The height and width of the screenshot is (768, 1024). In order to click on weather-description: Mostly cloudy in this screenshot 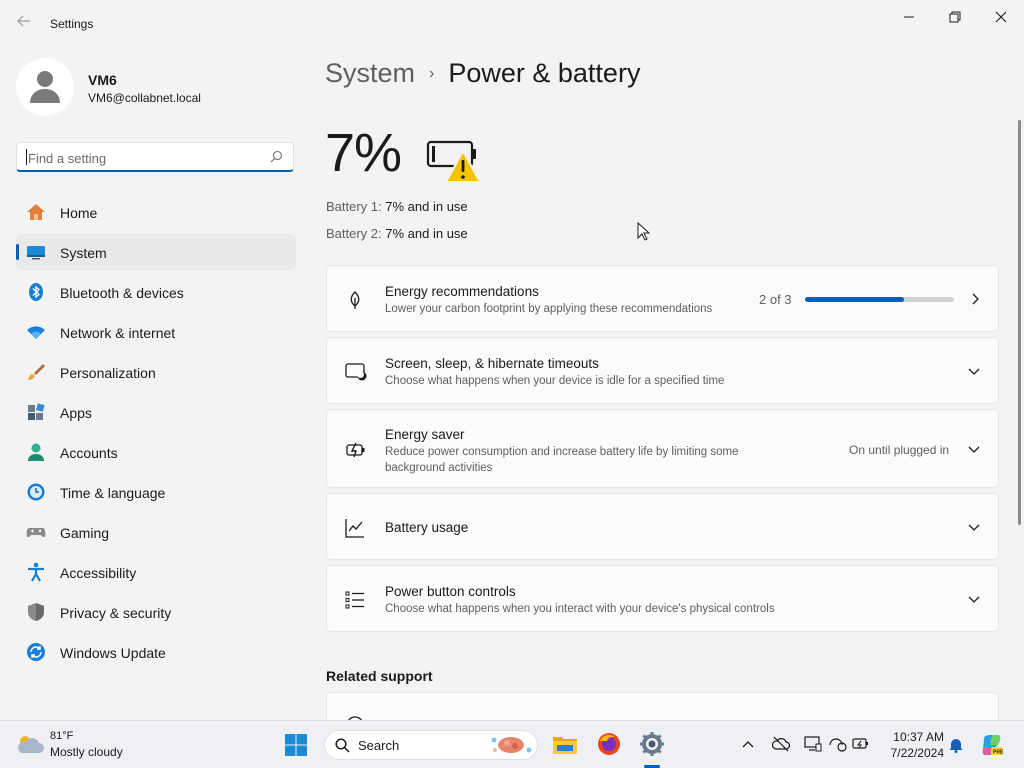, I will do `click(86, 752)`.